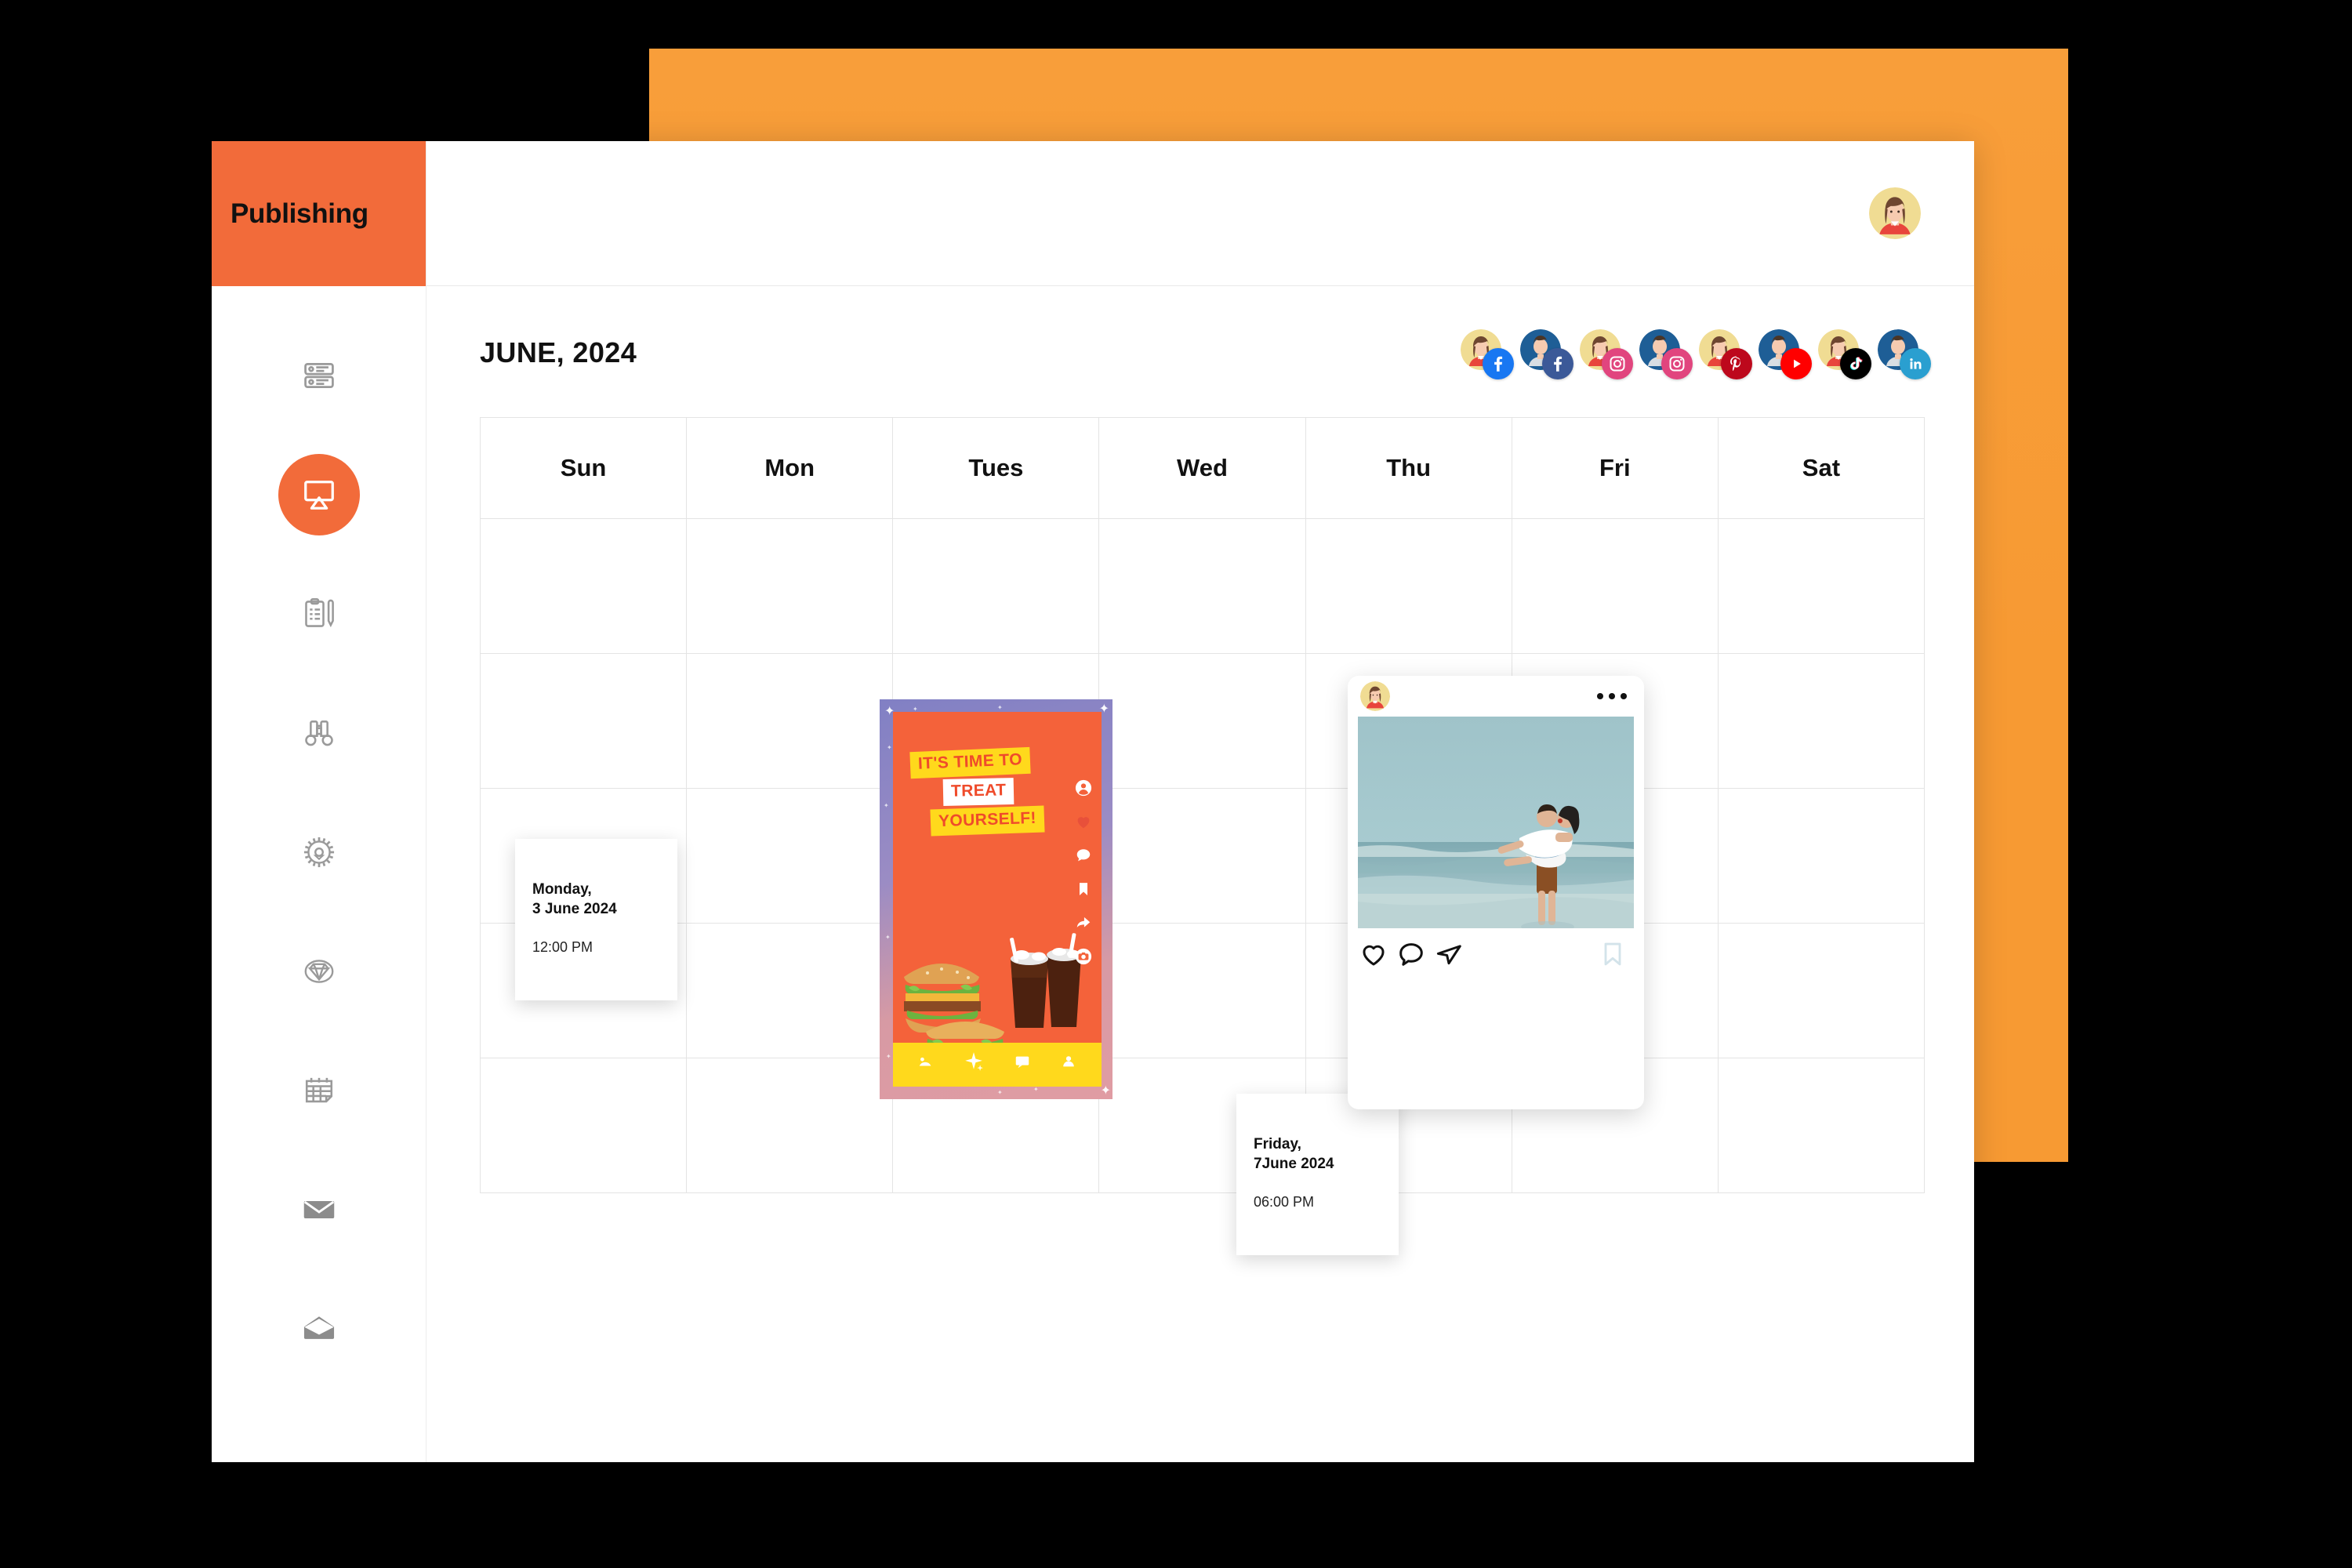  What do you see at coordinates (1737, 363) in the screenshot?
I see `pinterest-icon` at bounding box center [1737, 363].